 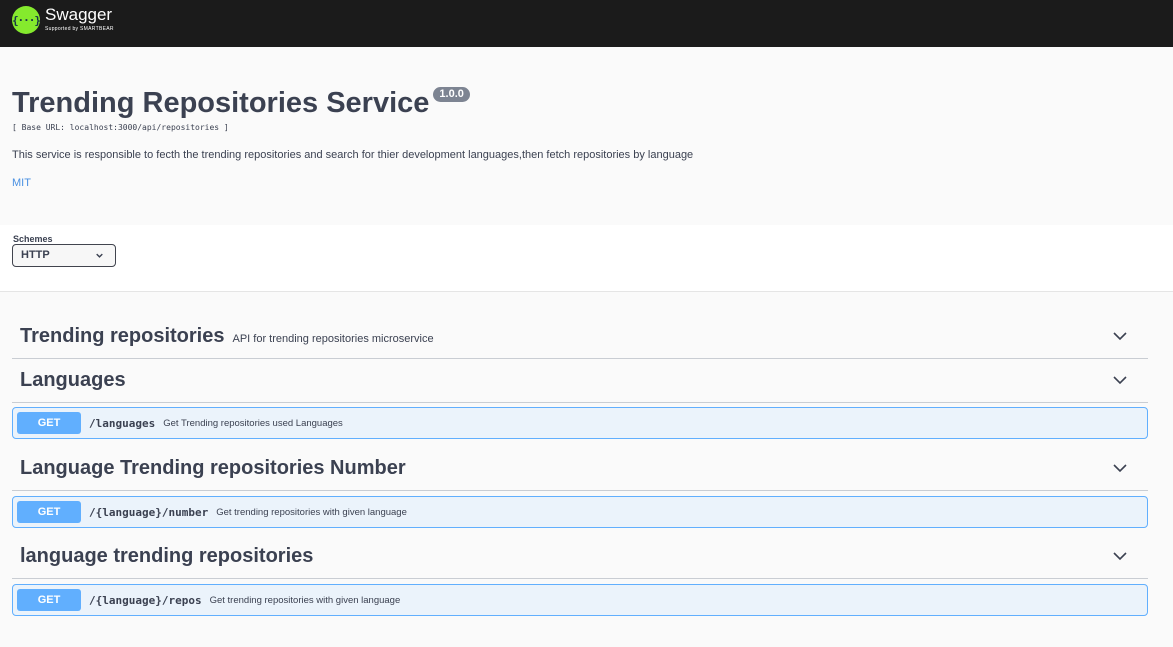 What do you see at coordinates (451, 94) in the screenshot?
I see `version-badge: 1.0.0` at bounding box center [451, 94].